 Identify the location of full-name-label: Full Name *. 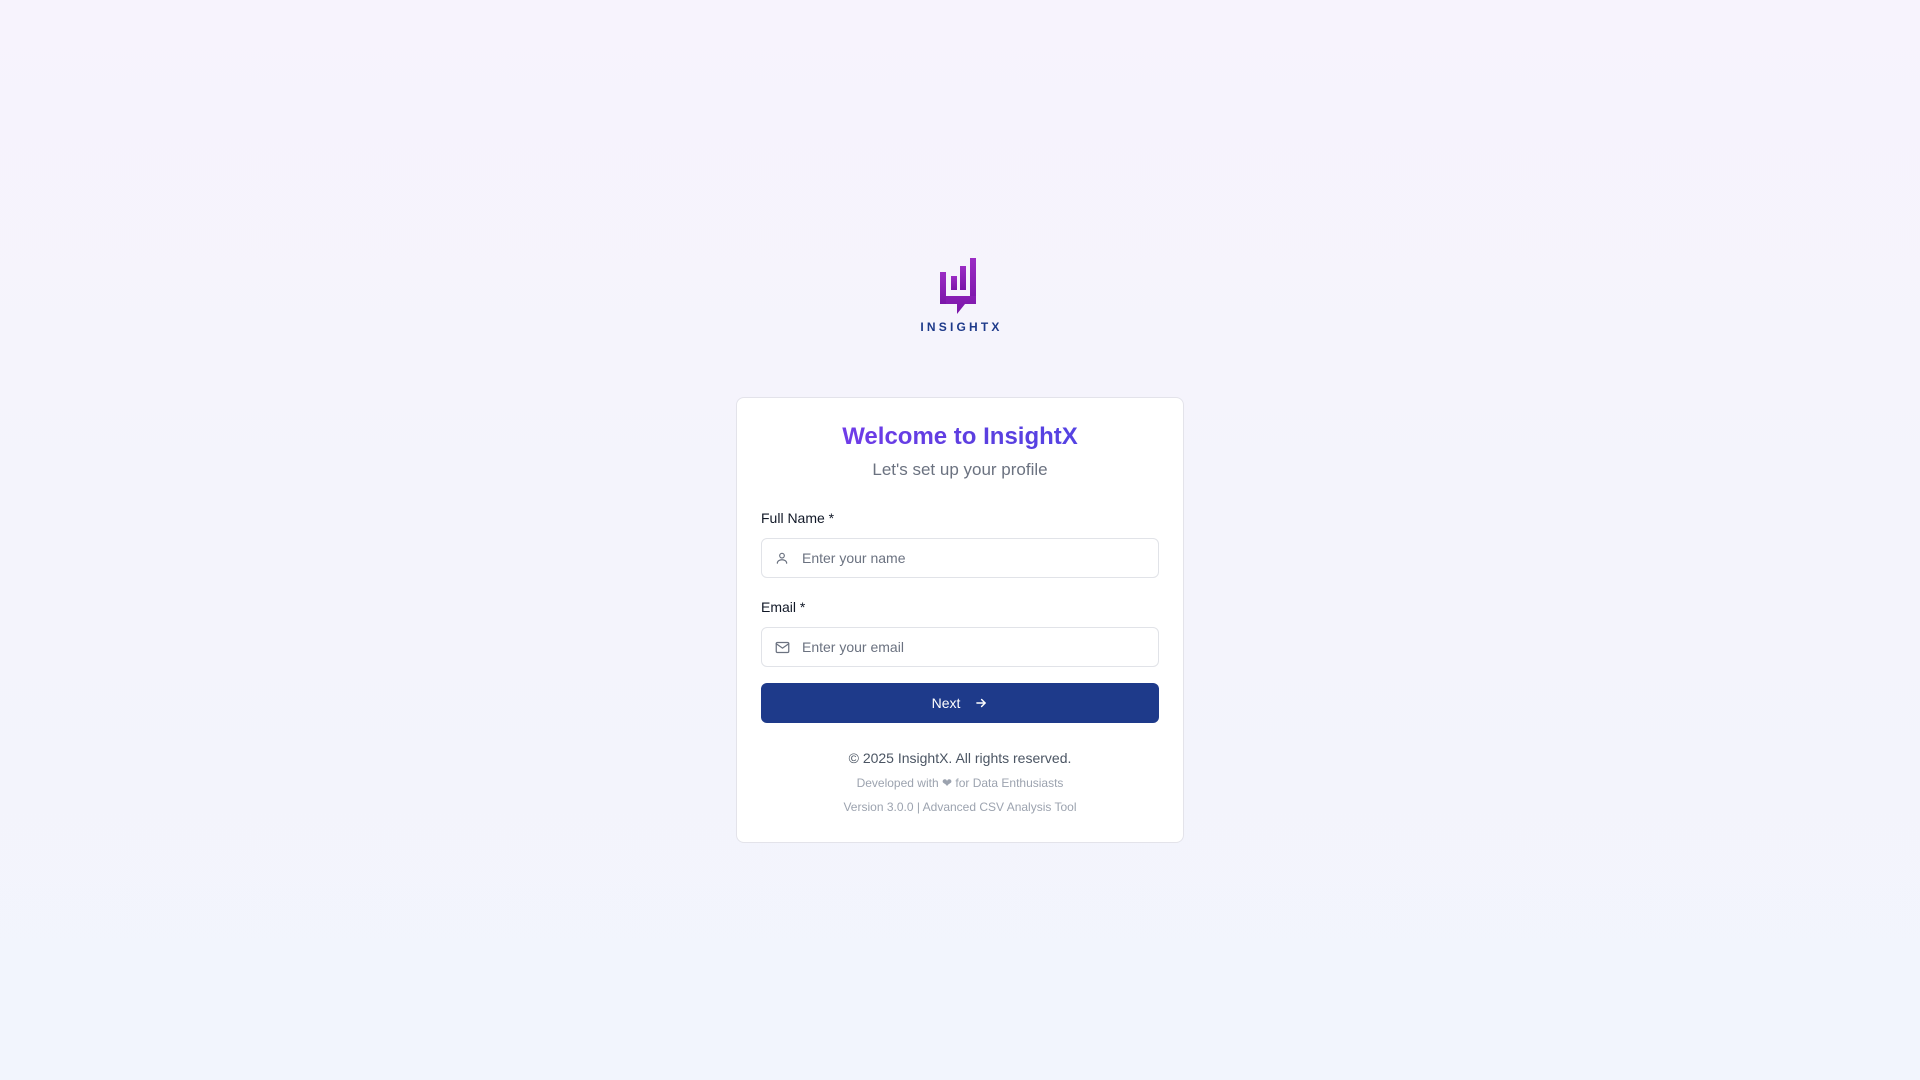
(798, 518).